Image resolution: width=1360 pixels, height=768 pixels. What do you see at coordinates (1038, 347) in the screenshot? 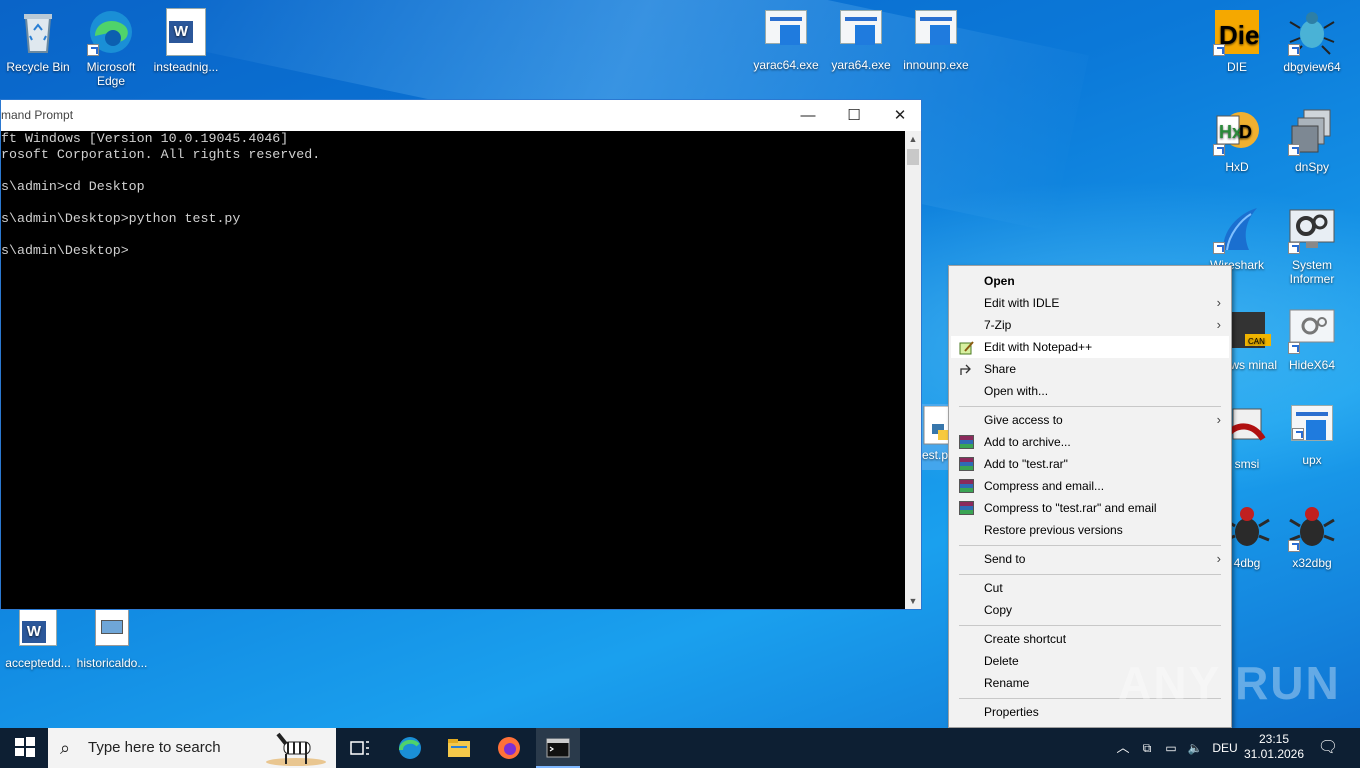
I see `menu-item-label: Edit with Notepad++` at bounding box center [1038, 347].